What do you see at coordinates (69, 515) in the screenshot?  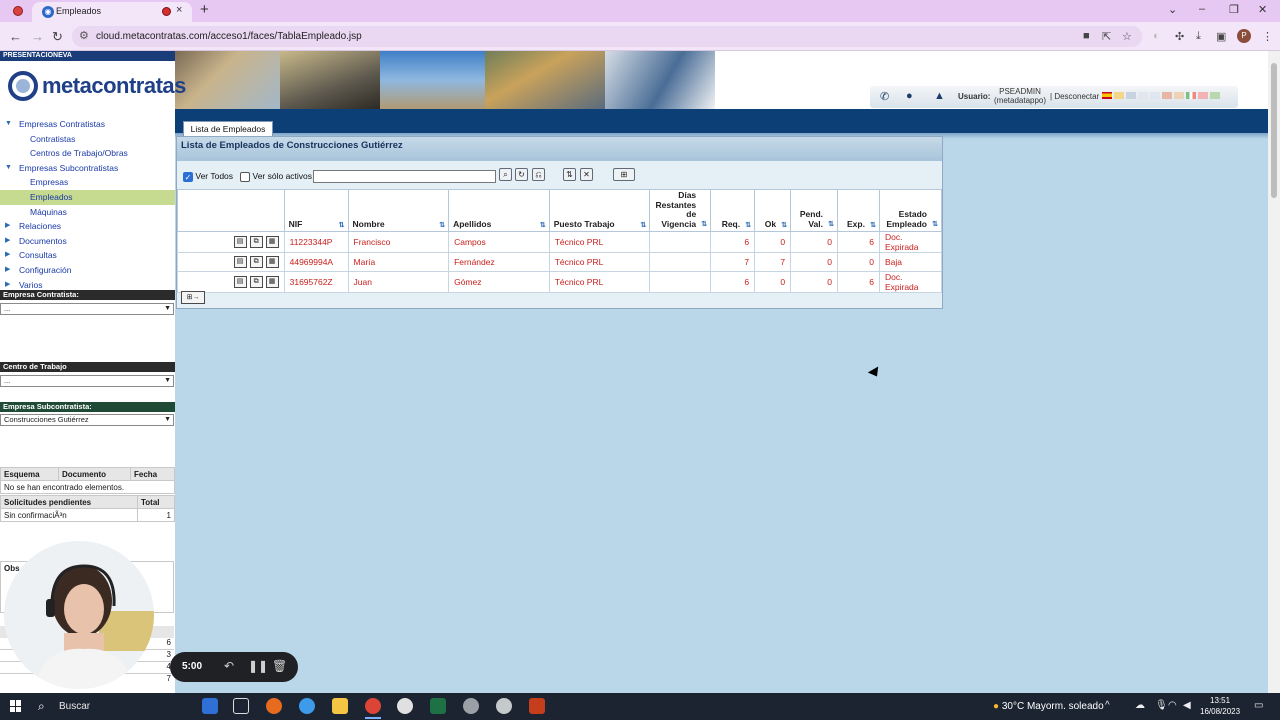 I see `pending-label: Sin confirmaciÃ³n` at bounding box center [69, 515].